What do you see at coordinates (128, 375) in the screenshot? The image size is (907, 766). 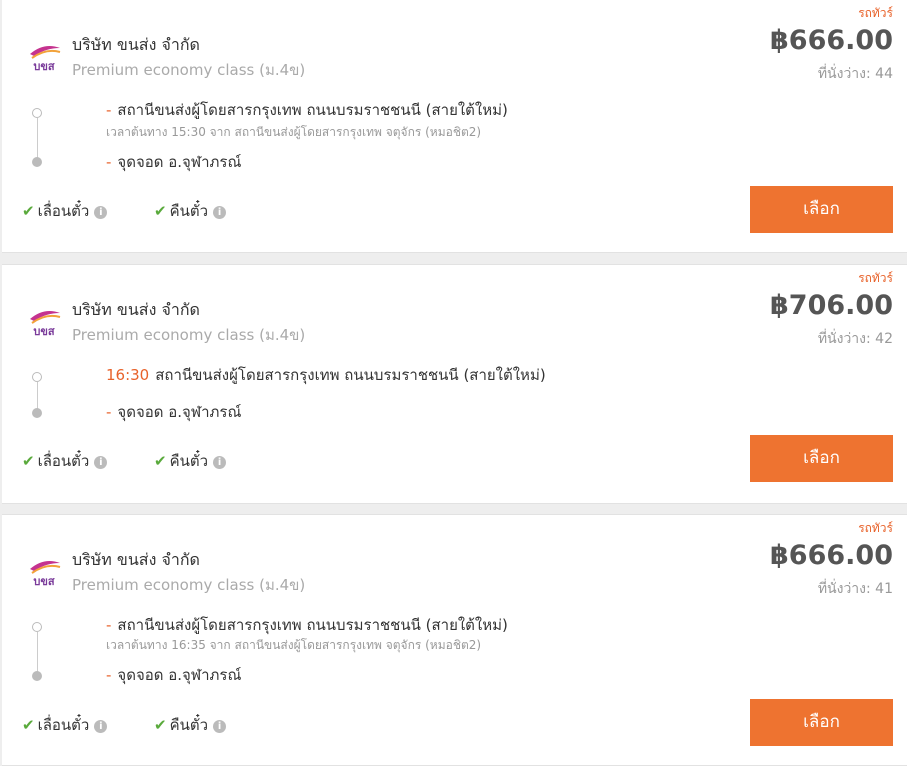 I see `departure-time: 16:30` at bounding box center [128, 375].